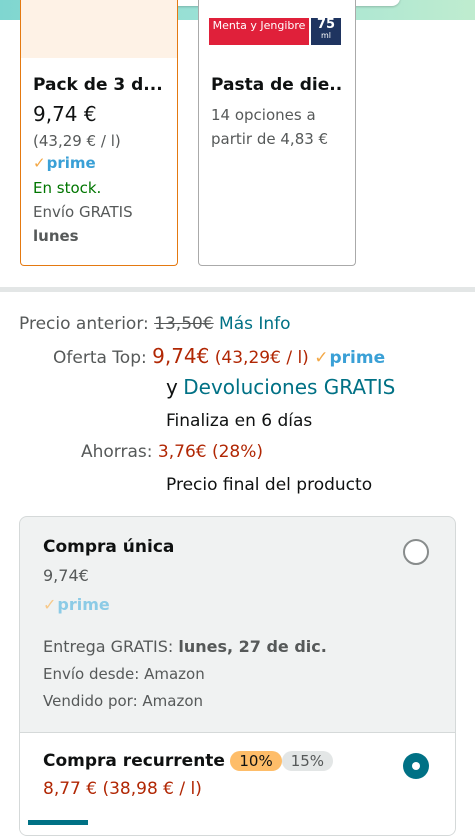 This screenshot has height=836, width=475. What do you see at coordinates (255, 324) in the screenshot?
I see `more-info-link: Más Info` at bounding box center [255, 324].